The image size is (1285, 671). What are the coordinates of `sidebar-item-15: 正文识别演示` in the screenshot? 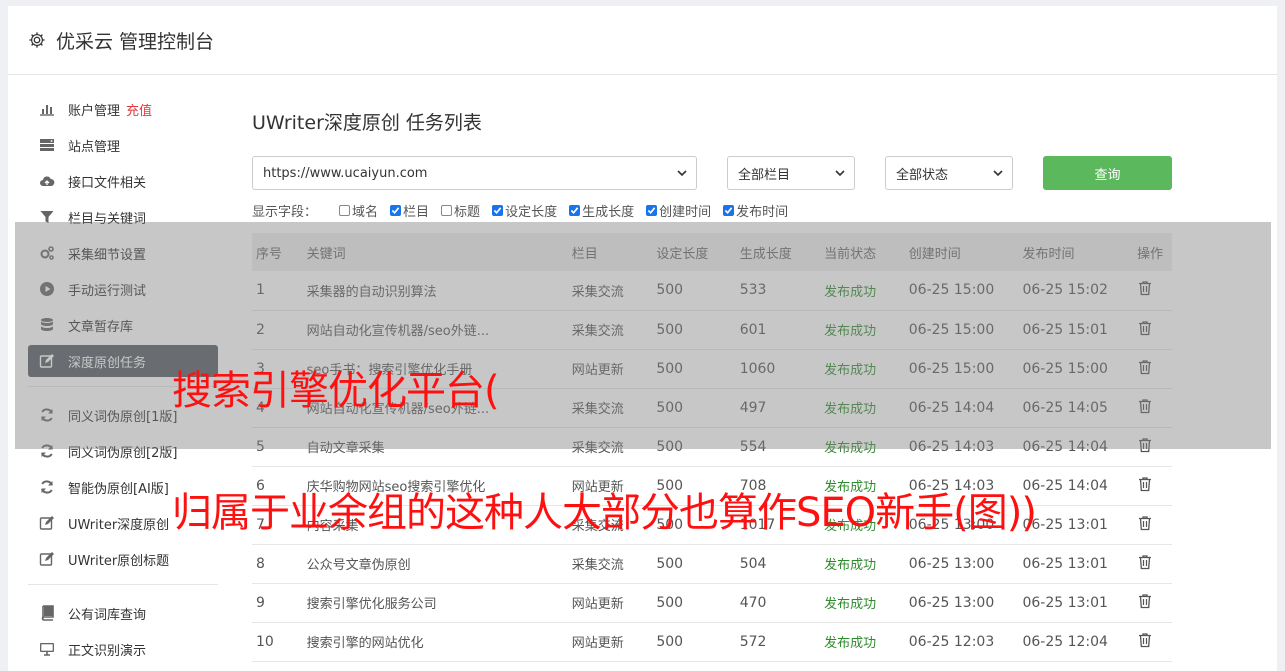 It's located at (123, 649).